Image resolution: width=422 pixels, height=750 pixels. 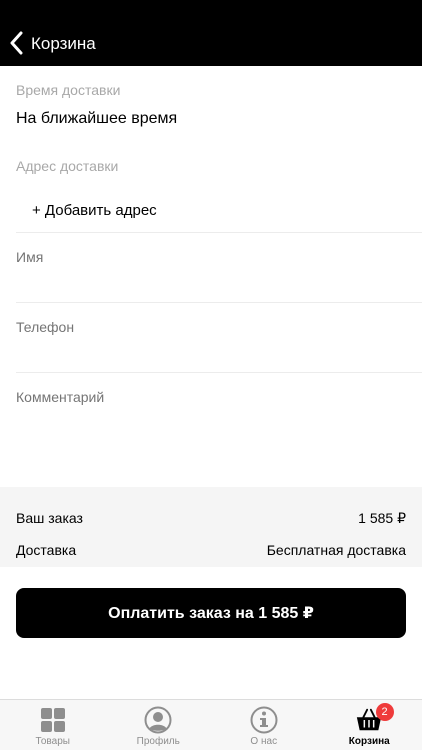 What do you see at coordinates (63, 43) in the screenshot?
I see `page-title: Корзина` at bounding box center [63, 43].